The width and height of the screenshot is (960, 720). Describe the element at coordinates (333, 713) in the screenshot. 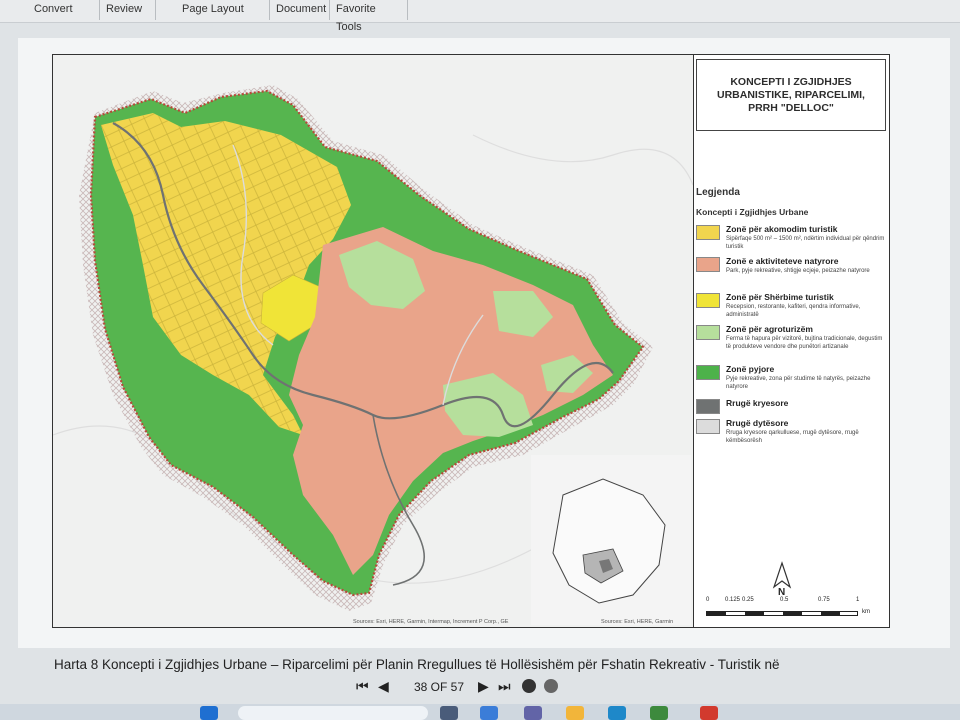

I see `search-box` at that location.